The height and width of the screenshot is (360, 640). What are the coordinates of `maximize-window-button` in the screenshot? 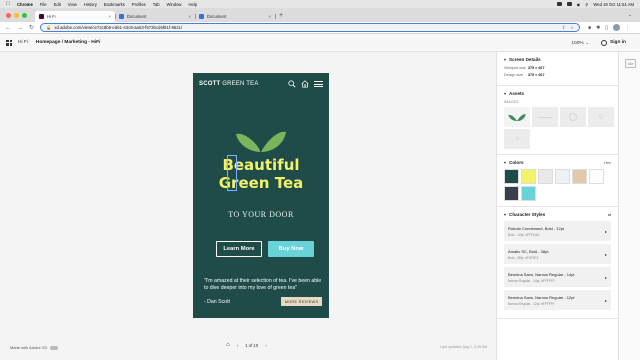 It's located at (24, 15).